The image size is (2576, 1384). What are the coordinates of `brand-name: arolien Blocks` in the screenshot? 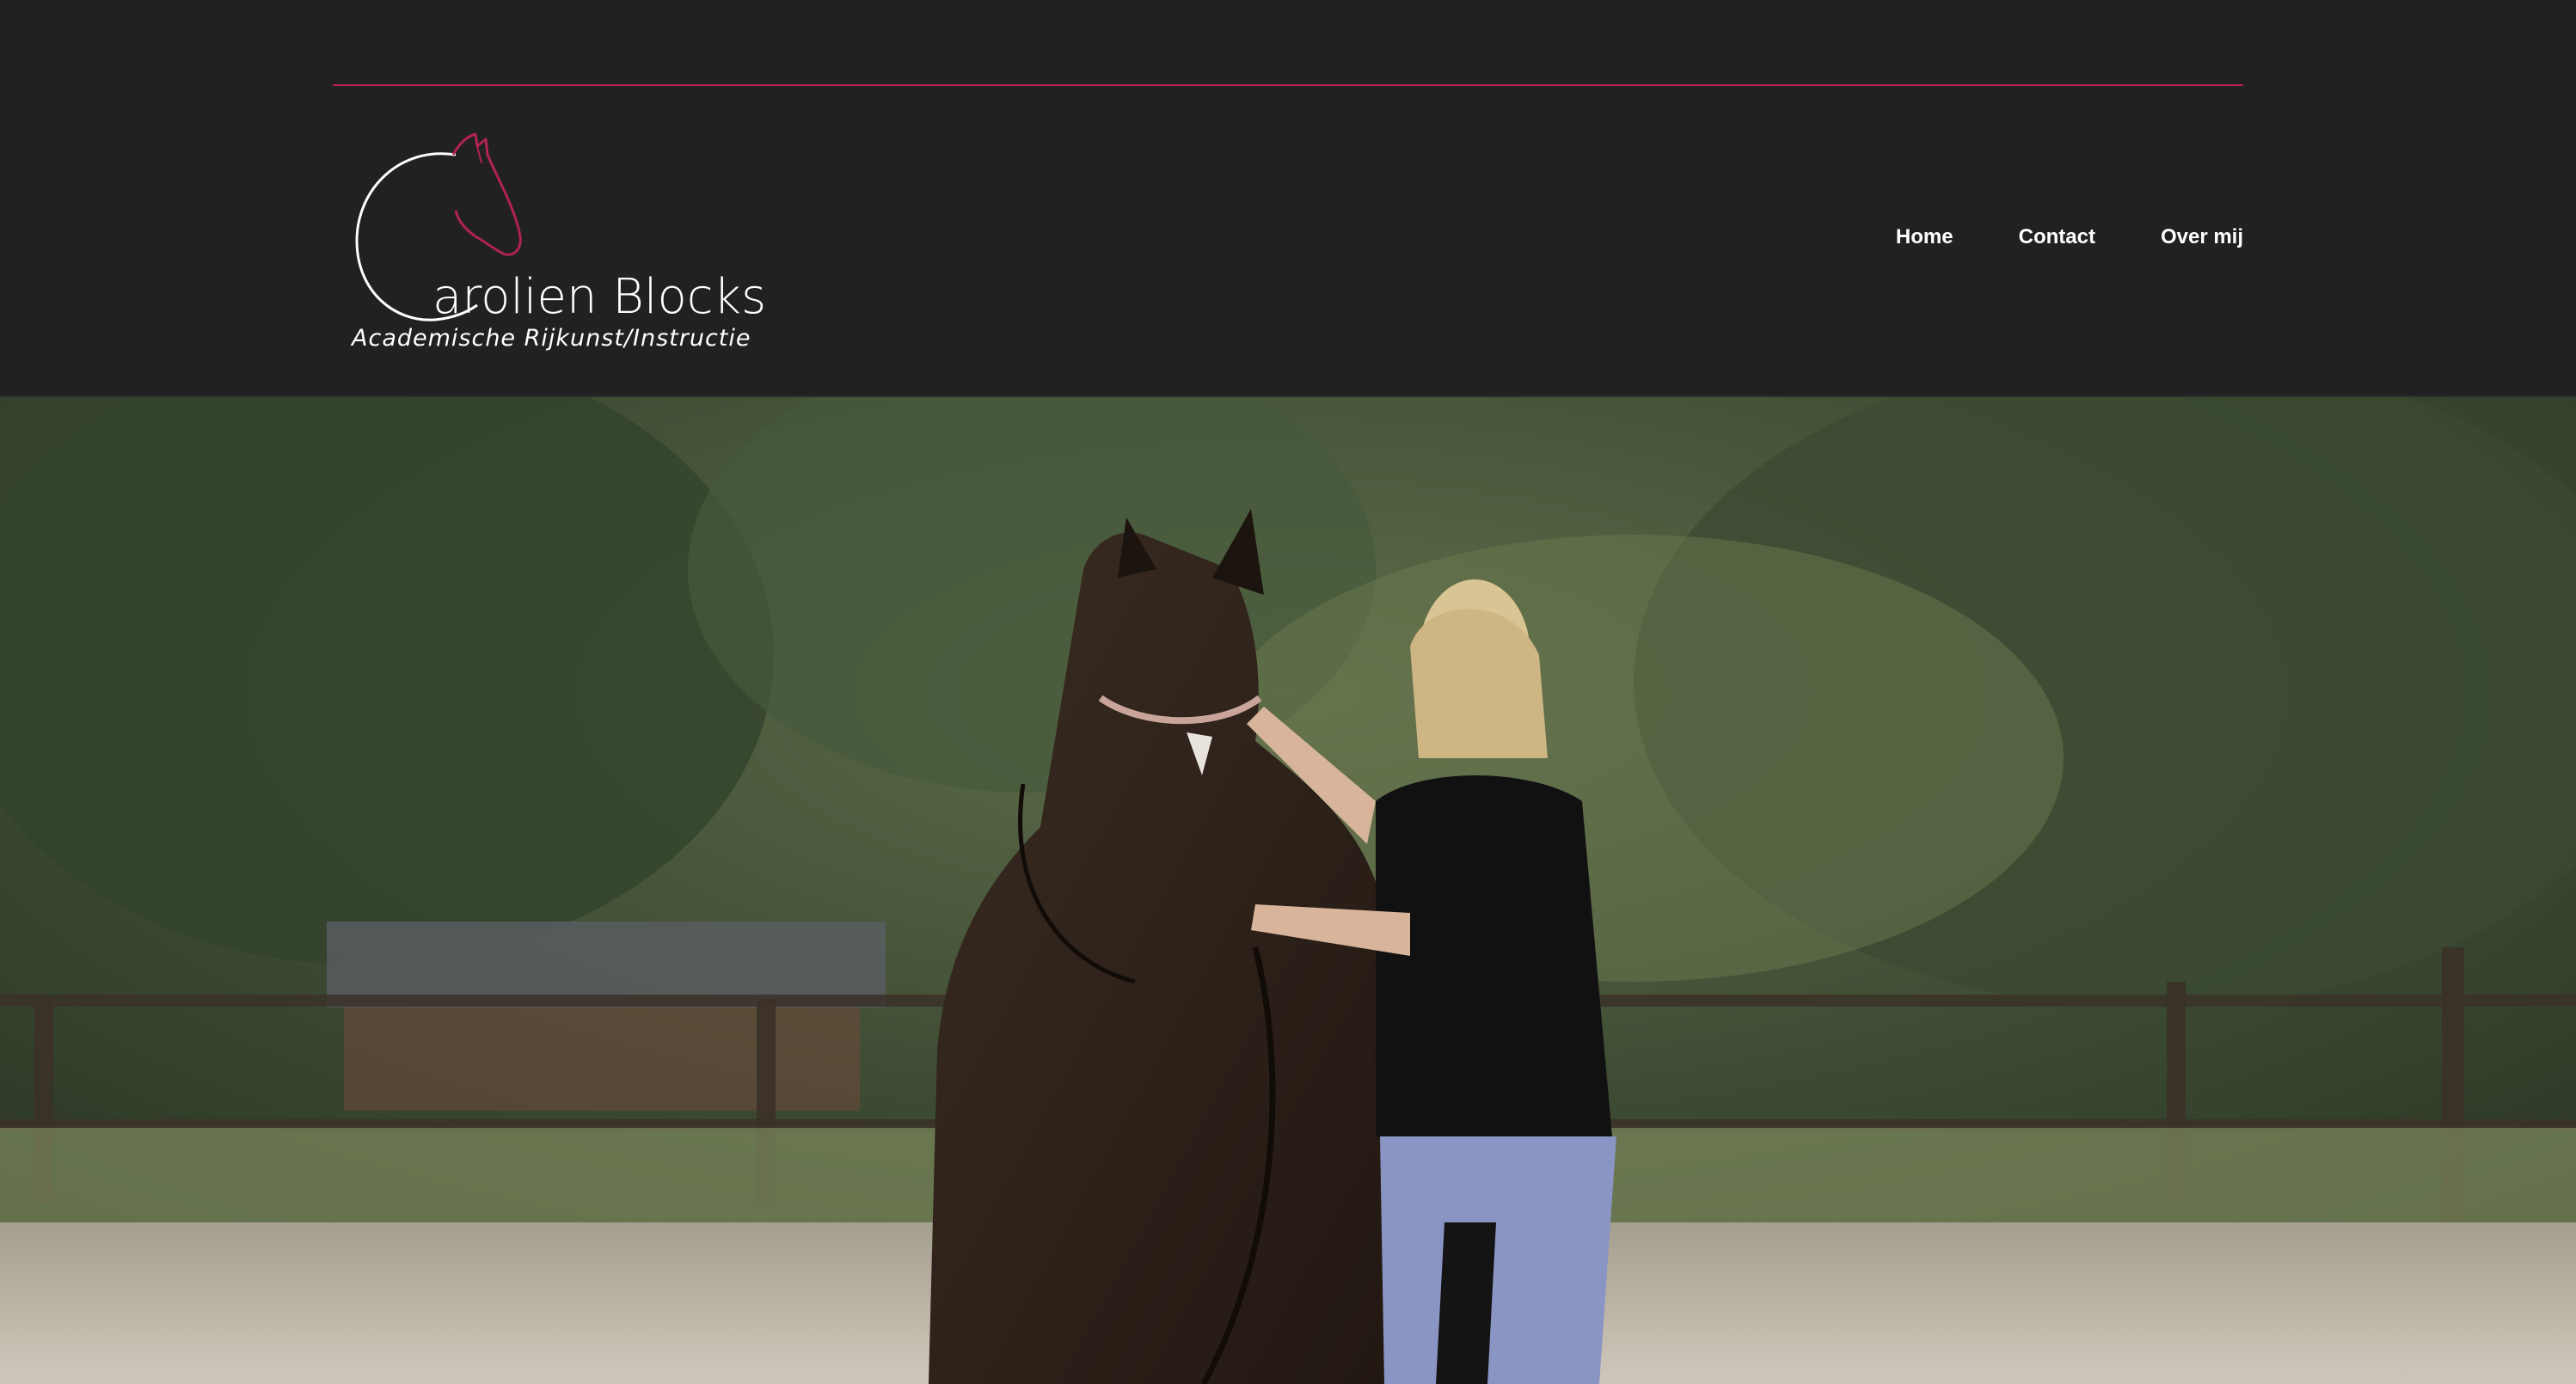 It's located at (599, 297).